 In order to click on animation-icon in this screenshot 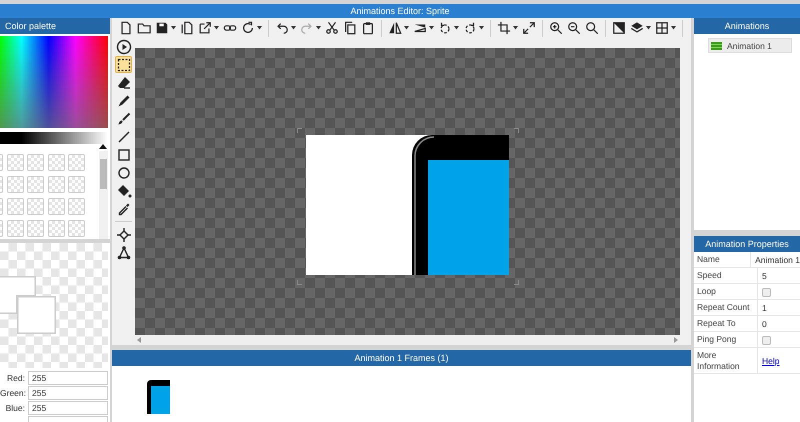, I will do `click(716, 46)`.